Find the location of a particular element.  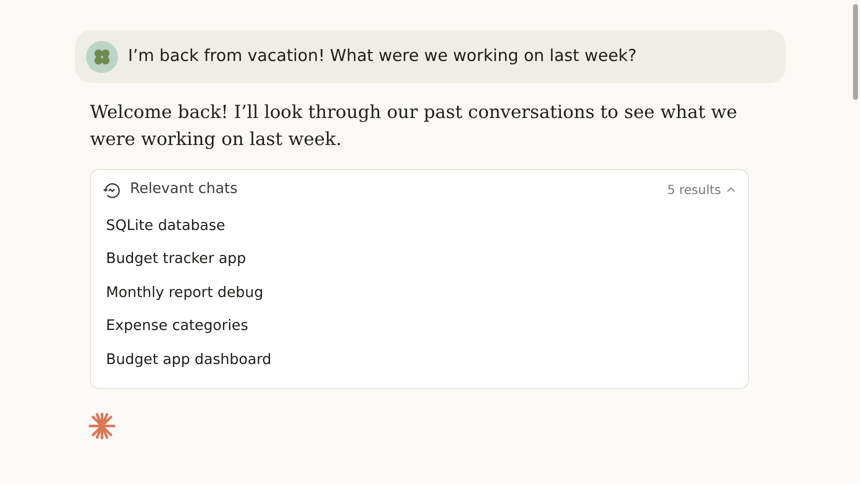

avatar-icon is located at coordinates (102, 56).